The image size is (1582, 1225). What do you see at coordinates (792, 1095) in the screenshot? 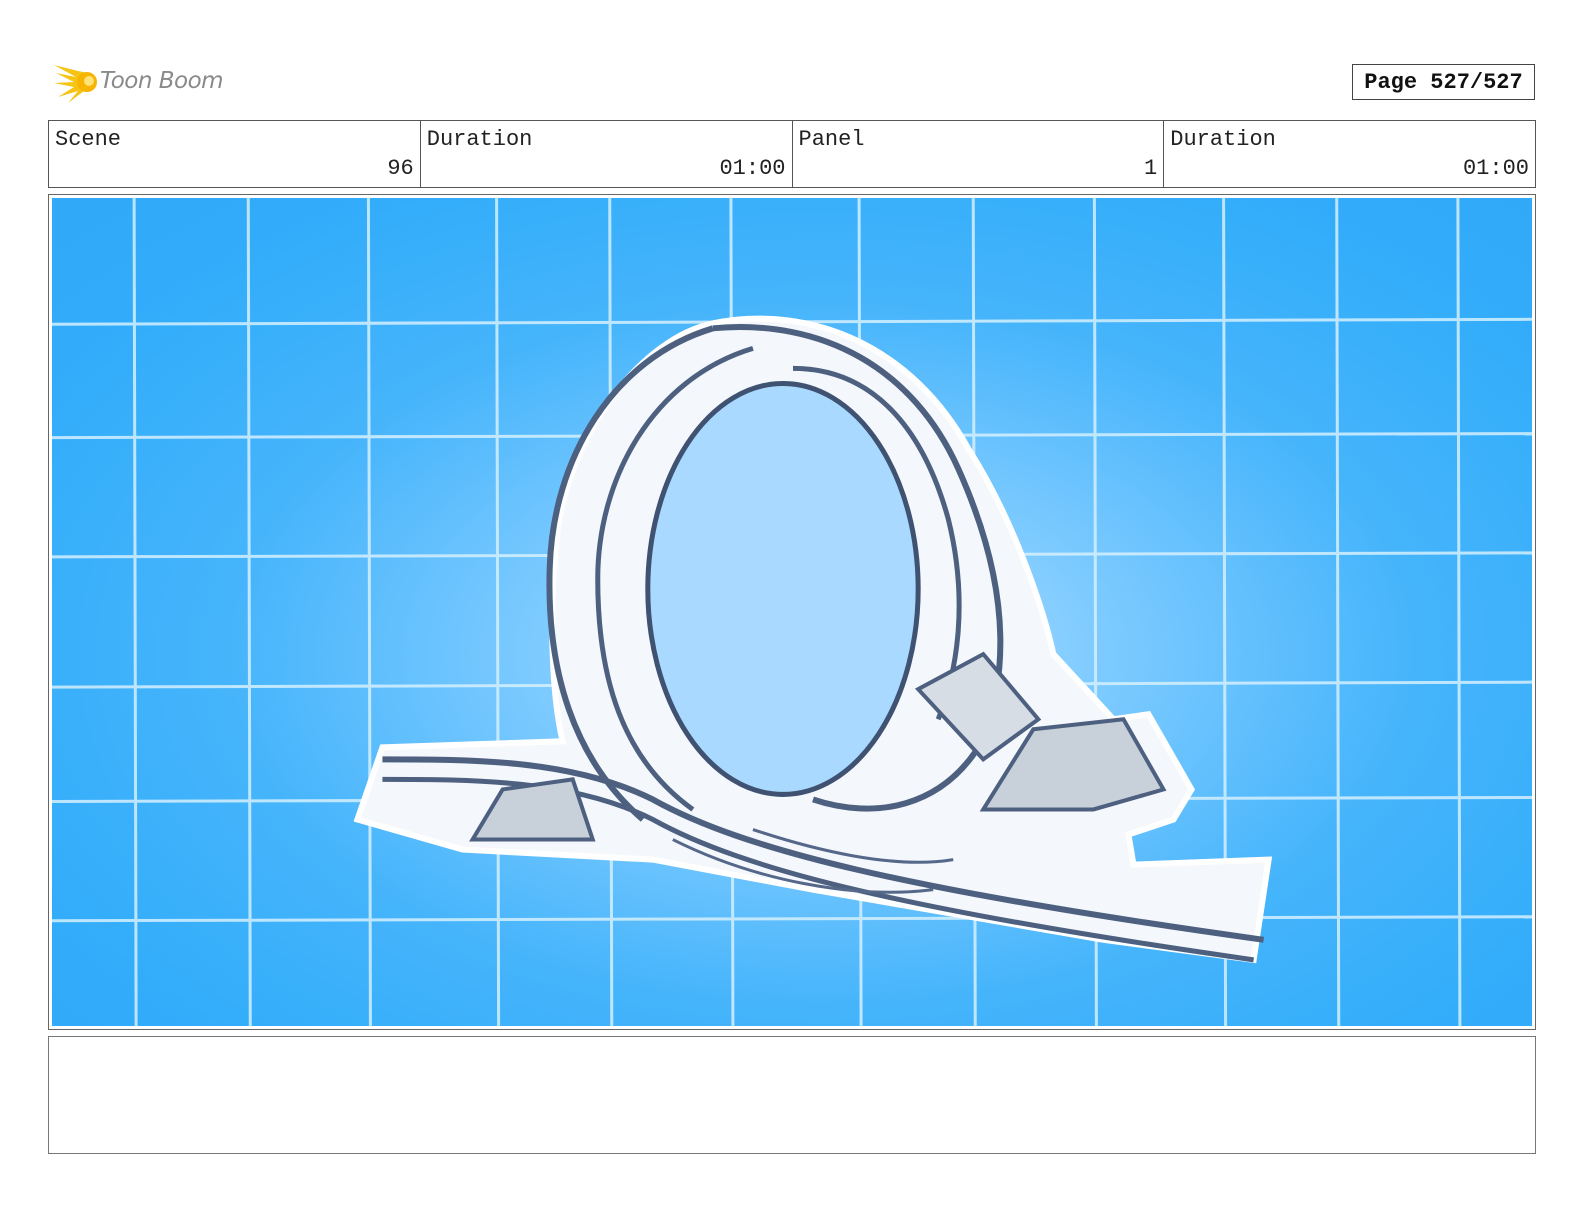
I see `panel-notes` at bounding box center [792, 1095].